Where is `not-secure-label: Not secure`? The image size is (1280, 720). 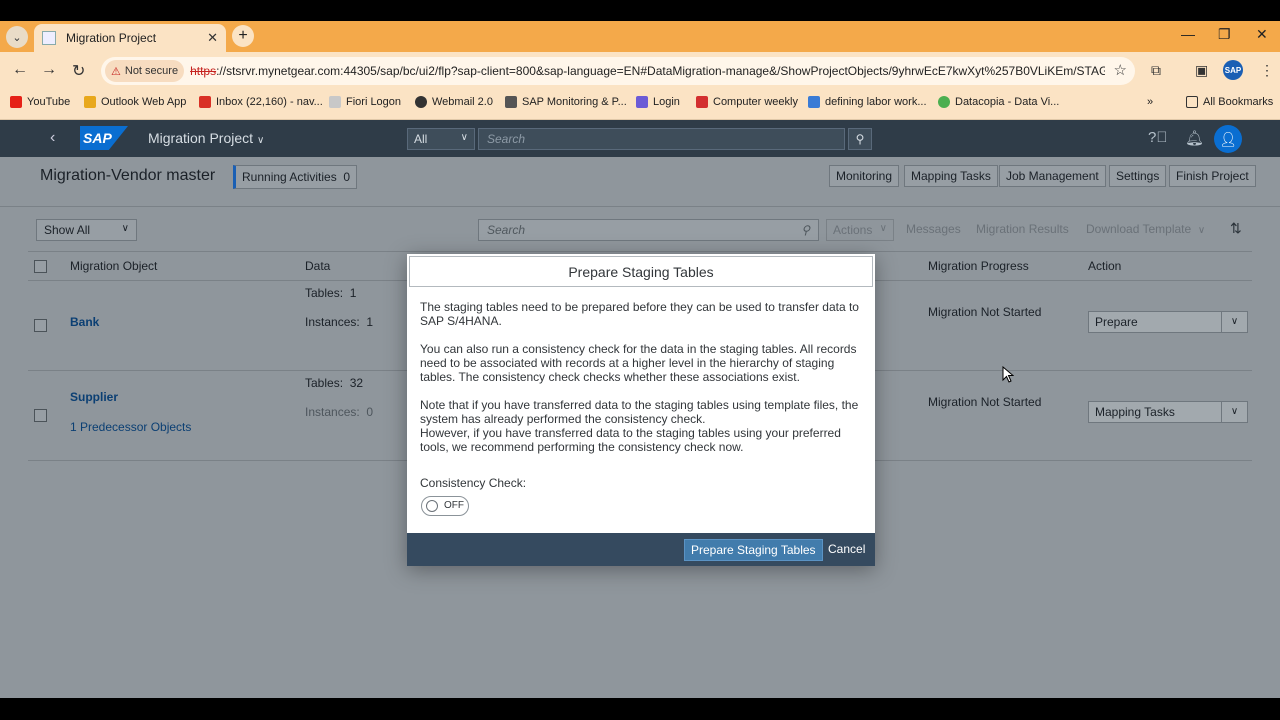
not-secure-label: Not secure is located at coordinates (151, 71).